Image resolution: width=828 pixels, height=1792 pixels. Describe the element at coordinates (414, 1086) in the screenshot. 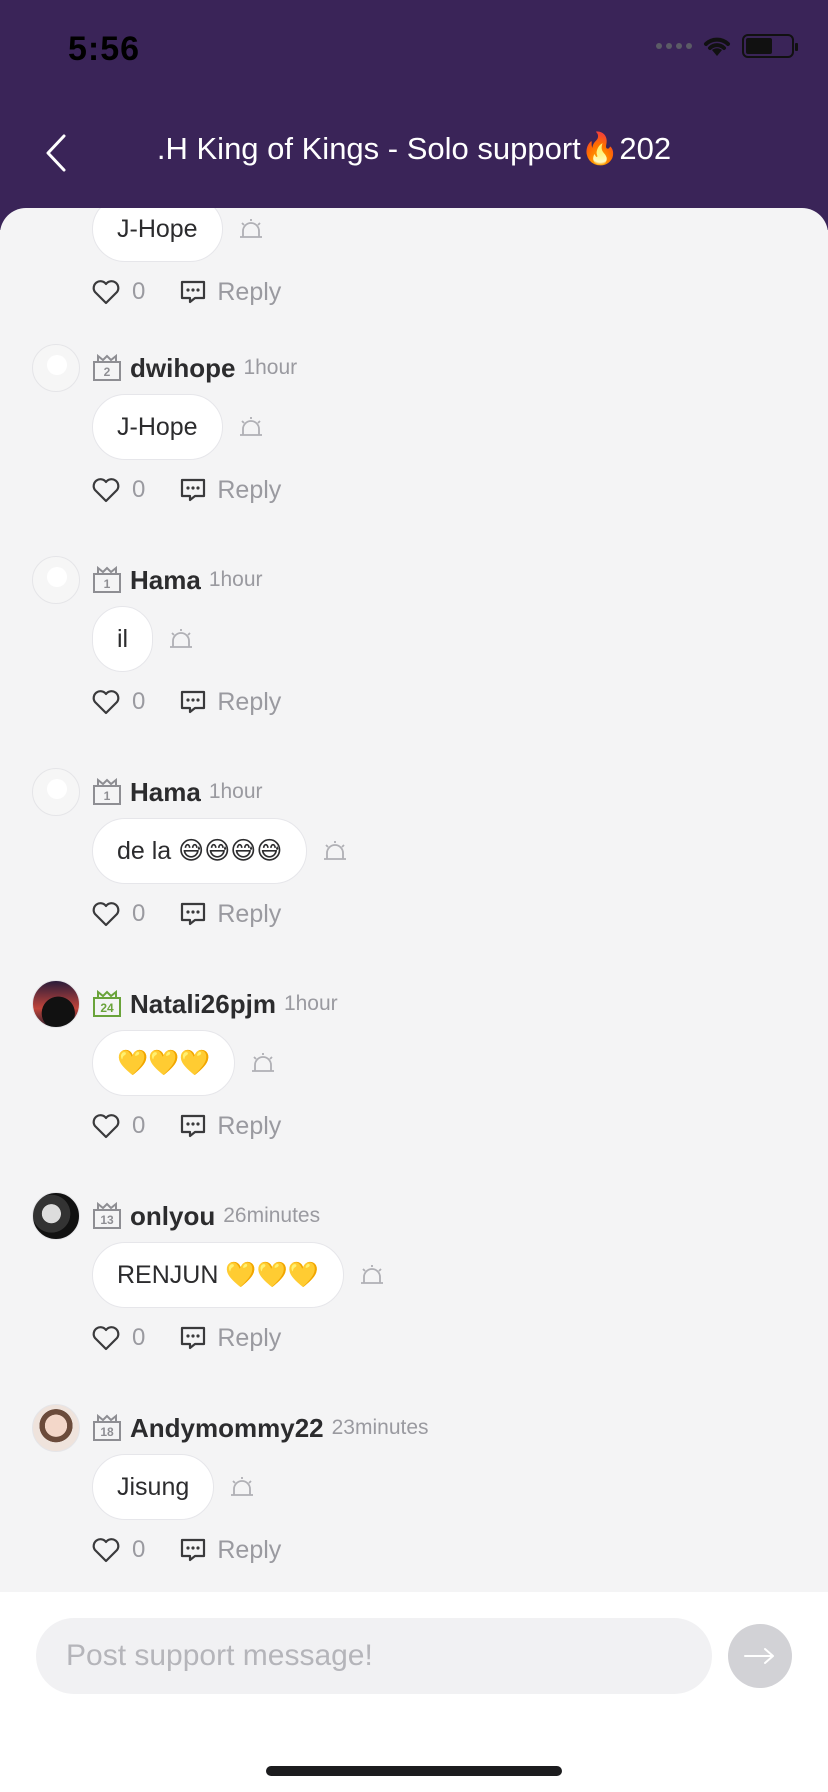

I see `comment-item: 24 Natali26pjm 1hour 💛💛💛 0 Reply` at that location.